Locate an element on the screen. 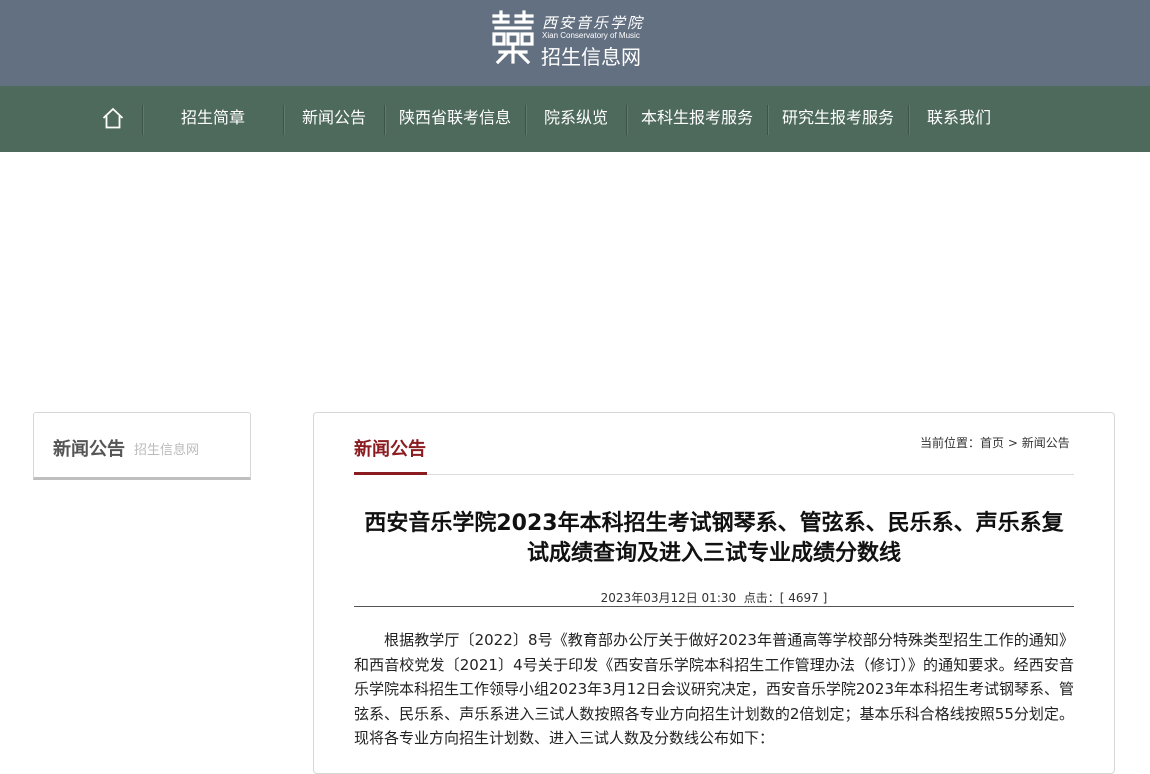 Image resolution: width=1150 pixels, height=774 pixels. sidebar-header: 新闻公告 招生信息网 is located at coordinates (142, 446).